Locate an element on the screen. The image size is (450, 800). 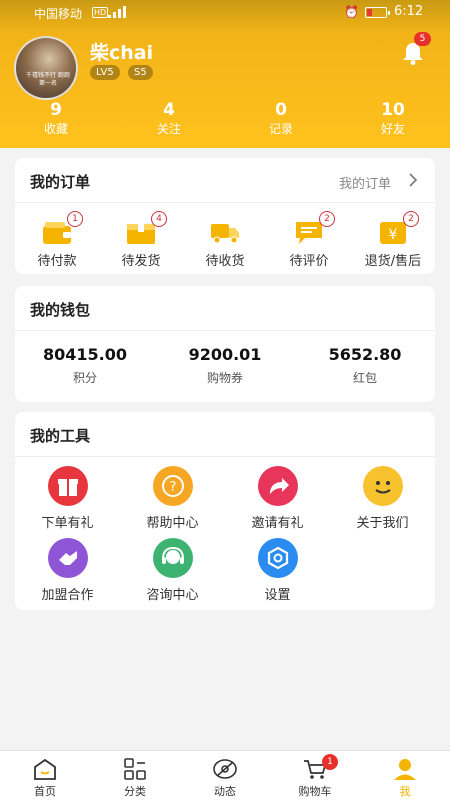
tool-about-us: 关于我们 is located at coordinates (382, 499).